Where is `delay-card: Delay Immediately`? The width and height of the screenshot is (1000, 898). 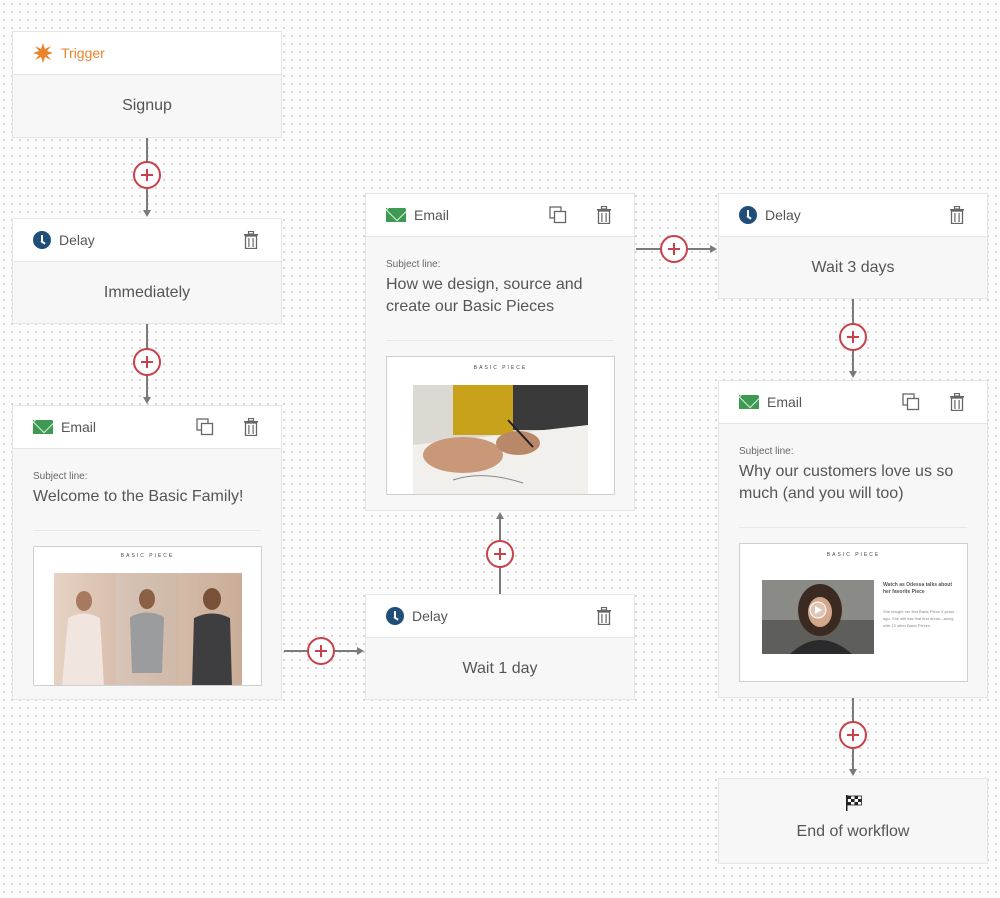
delay-card: Delay Immediately is located at coordinates (147, 271).